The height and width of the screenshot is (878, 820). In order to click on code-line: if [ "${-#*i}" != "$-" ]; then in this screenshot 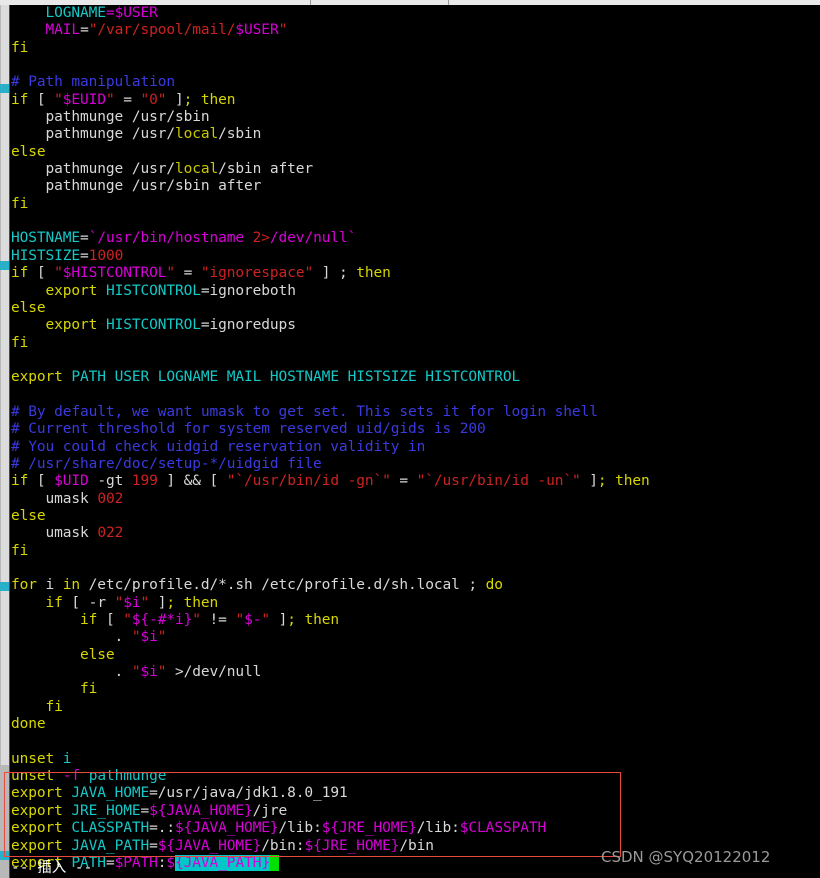, I will do `click(415, 620)`.